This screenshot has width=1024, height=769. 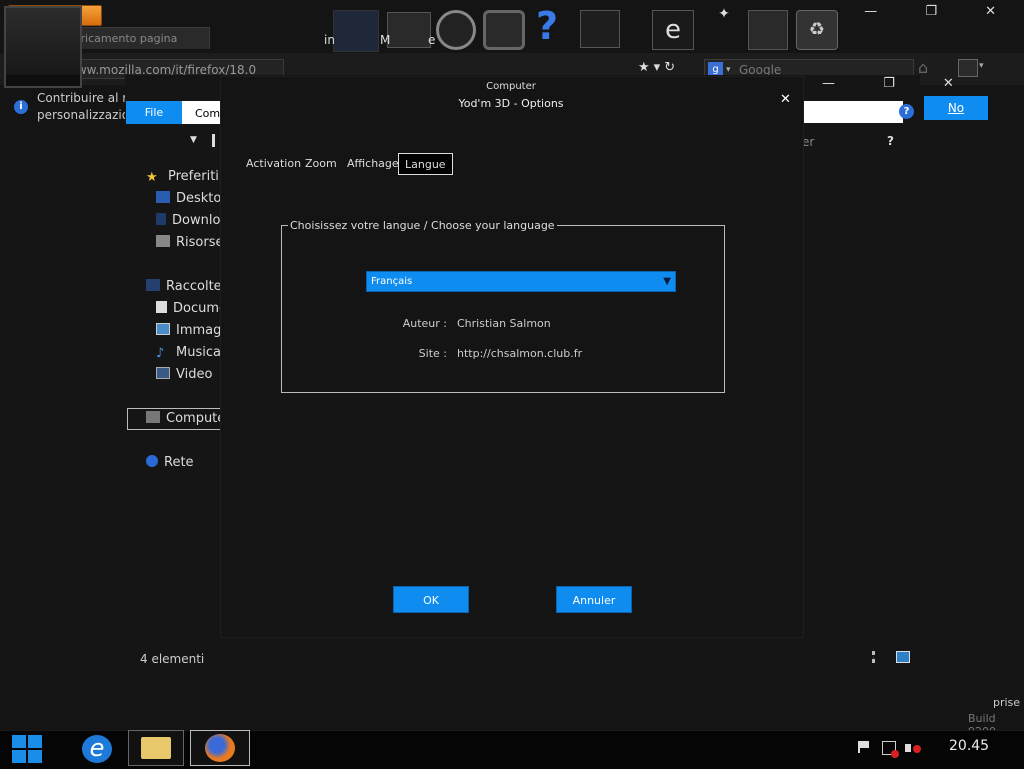 What do you see at coordinates (895, 754) in the screenshot?
I see `network-error-badge` at bounding box center [895, 754].